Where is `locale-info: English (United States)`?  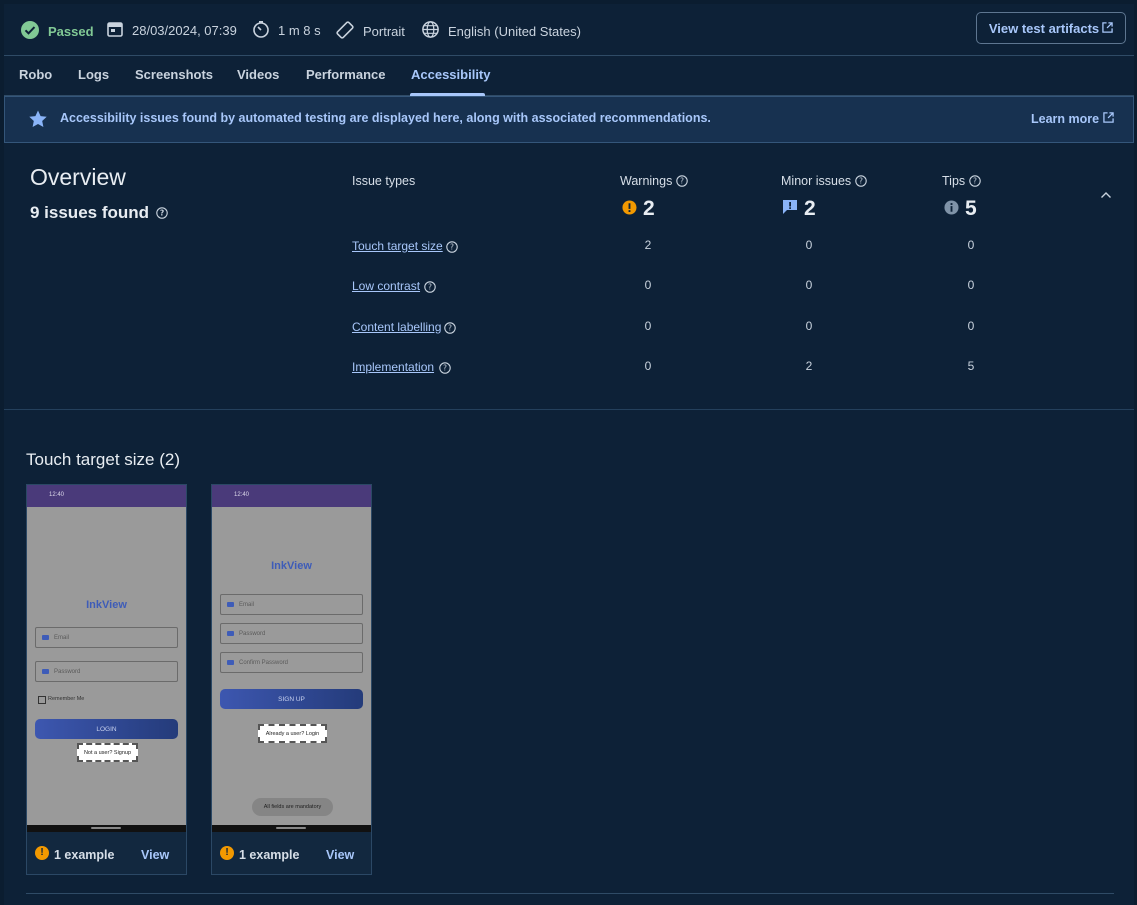 locale-info: English (United States) is located at coordinates (501, 31).